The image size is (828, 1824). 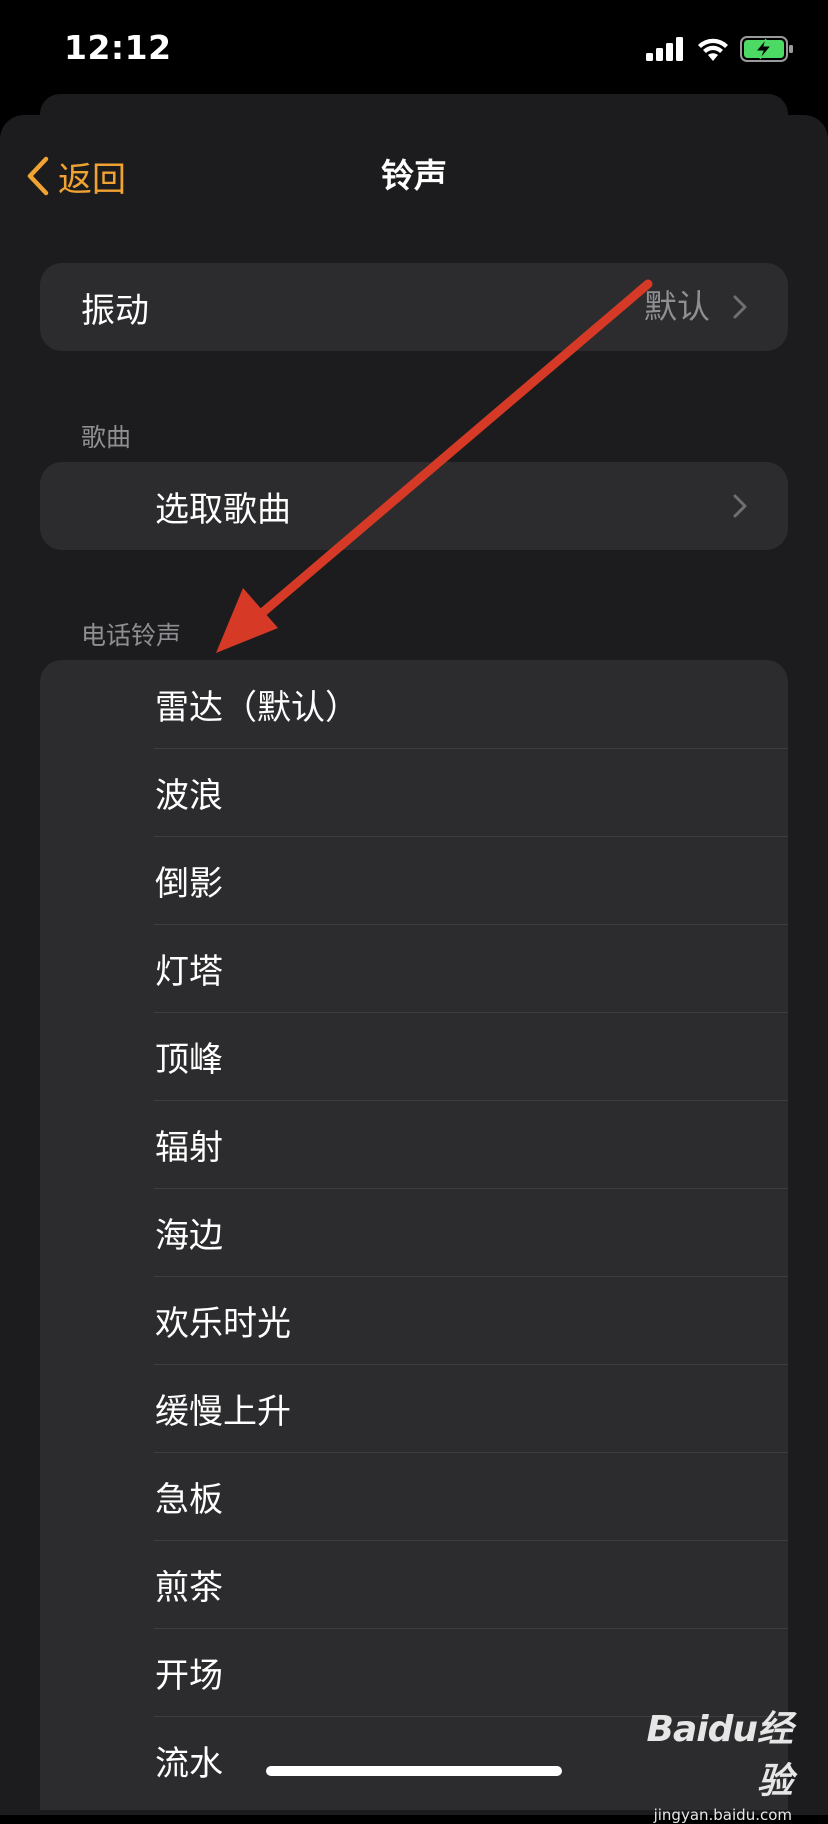 What do you see at coordinates (414, 1144) in the screenshot?
I see `list-item: 辐射` at bounding box center [414, 1144].